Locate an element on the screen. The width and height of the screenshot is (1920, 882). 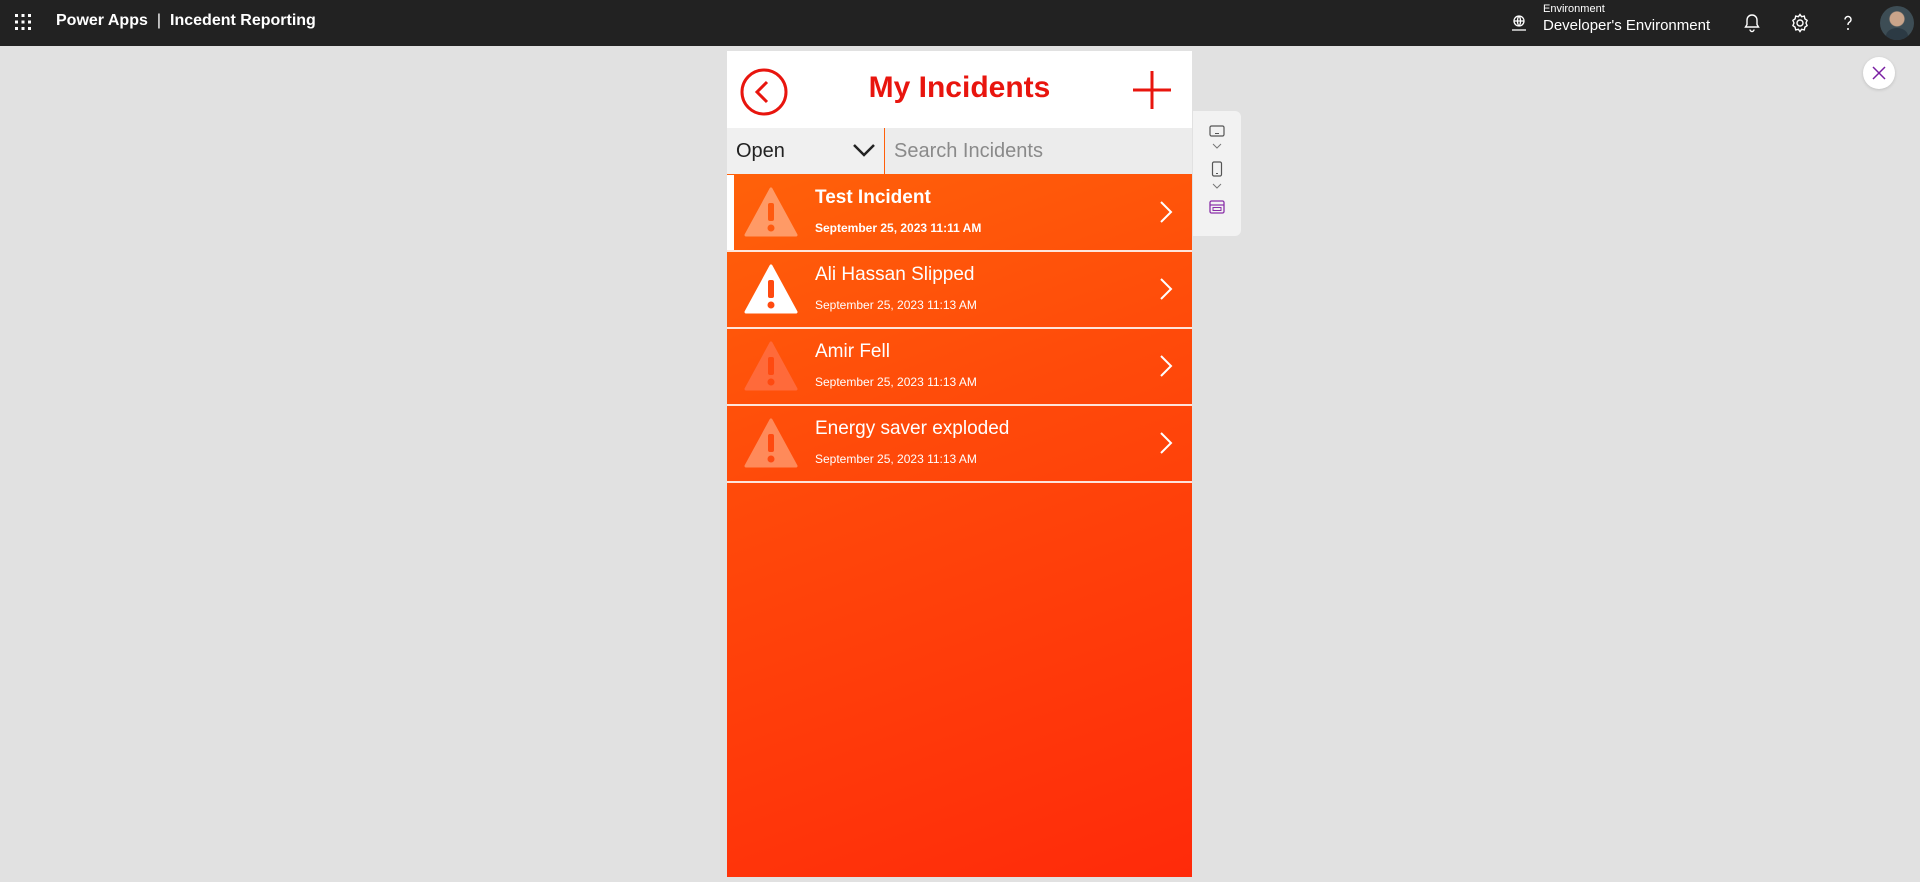
incident-title: Energy saver exploded is located at coordinates (912, 428).